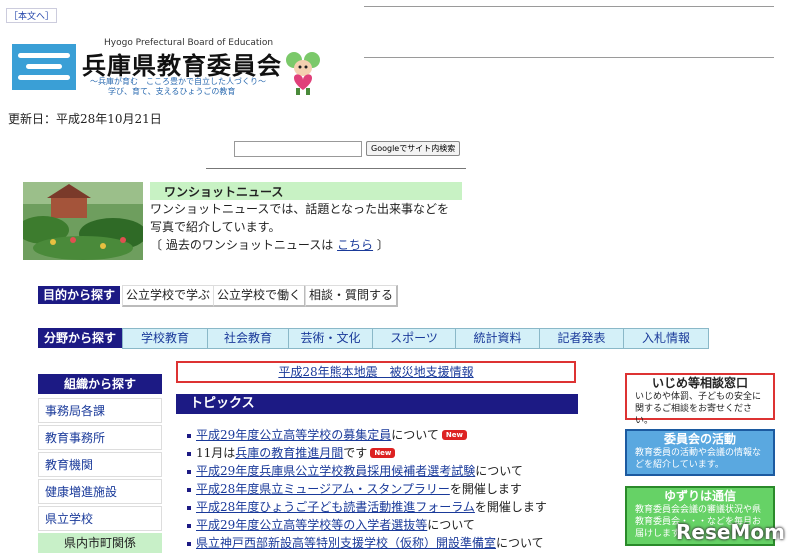 The height and width of the screenshot is (553, 800). I want to click on tagline-sub: 学び、育て、支えるひょうごの教育, so click(172, 91).